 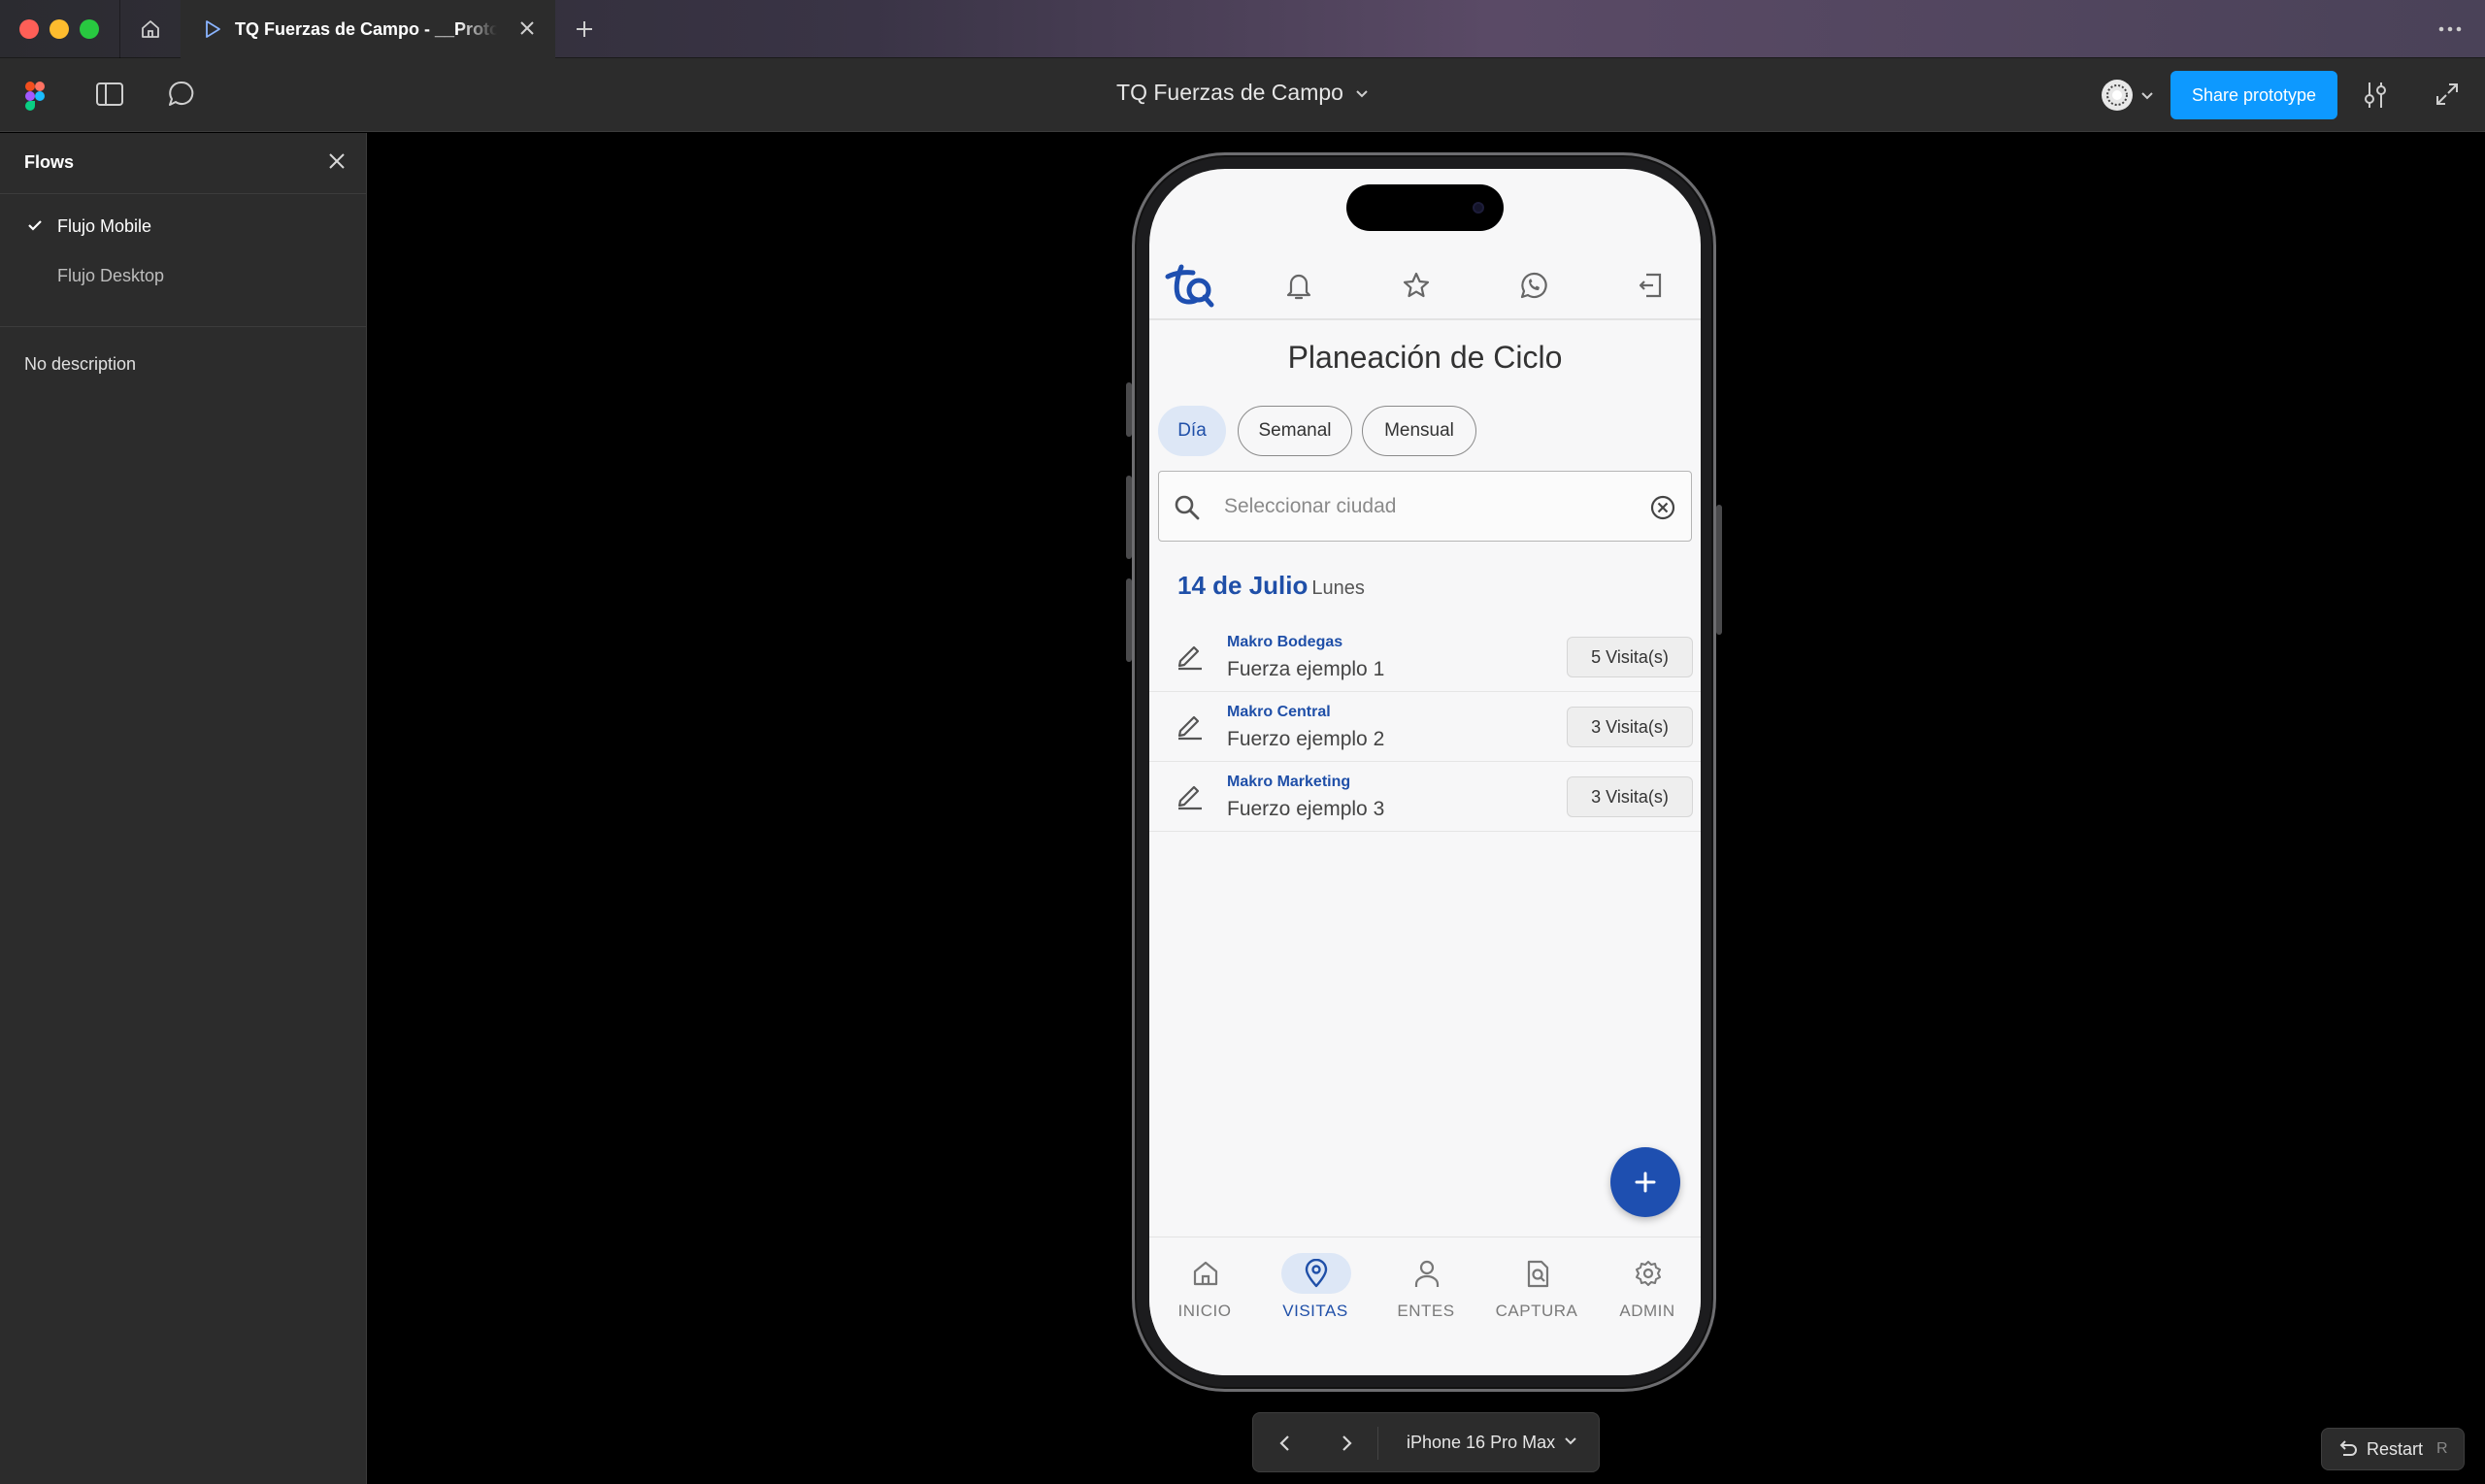 What do you see at coordinates (2119, 95) in the screenshot?
I see `avatar` at bounding box center [2119, 95].